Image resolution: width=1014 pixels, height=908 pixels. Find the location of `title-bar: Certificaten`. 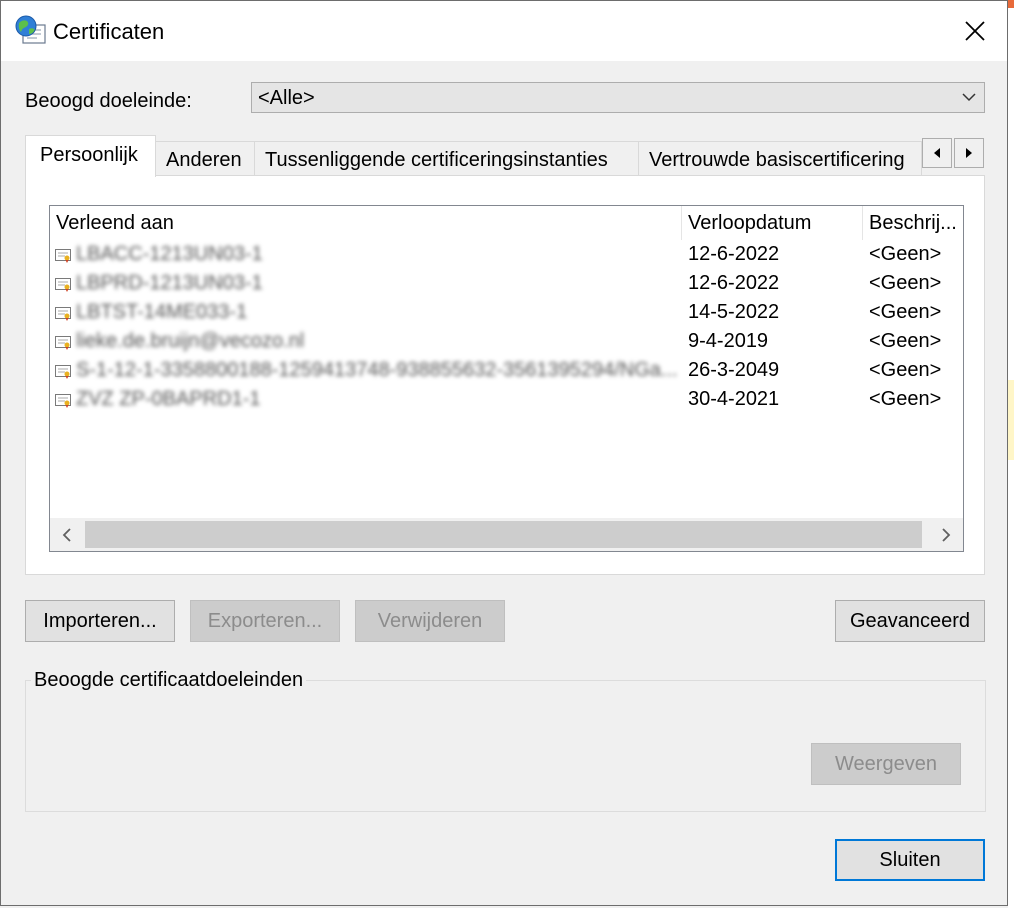

title-bar: Certificaten is located at coordinates (504, 31).